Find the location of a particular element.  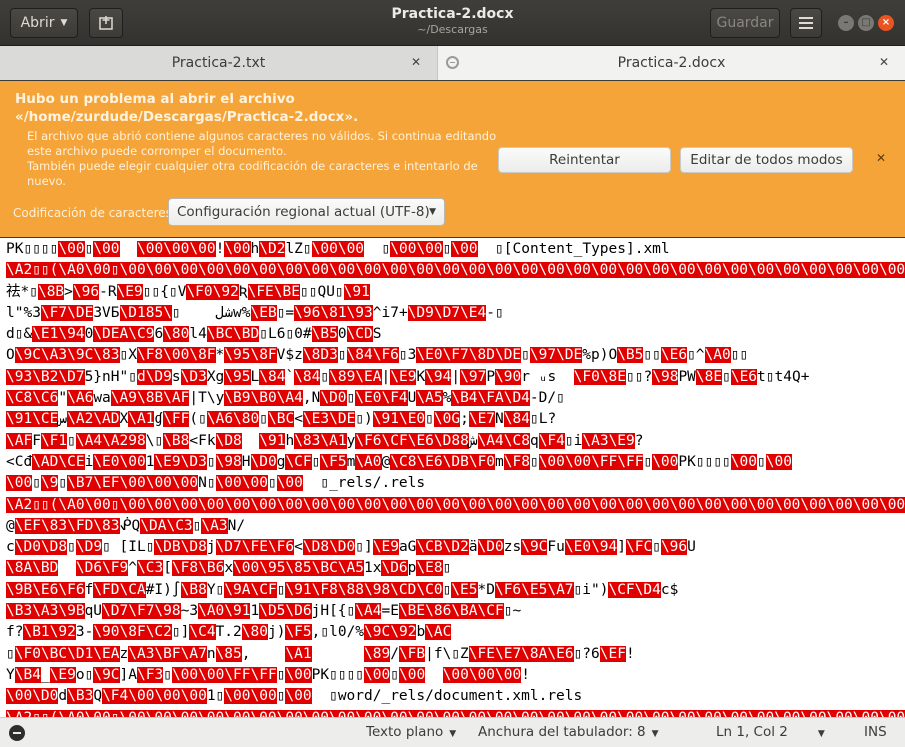

invalid-bytes: \8A\BD is located at coordinates (32, 568).